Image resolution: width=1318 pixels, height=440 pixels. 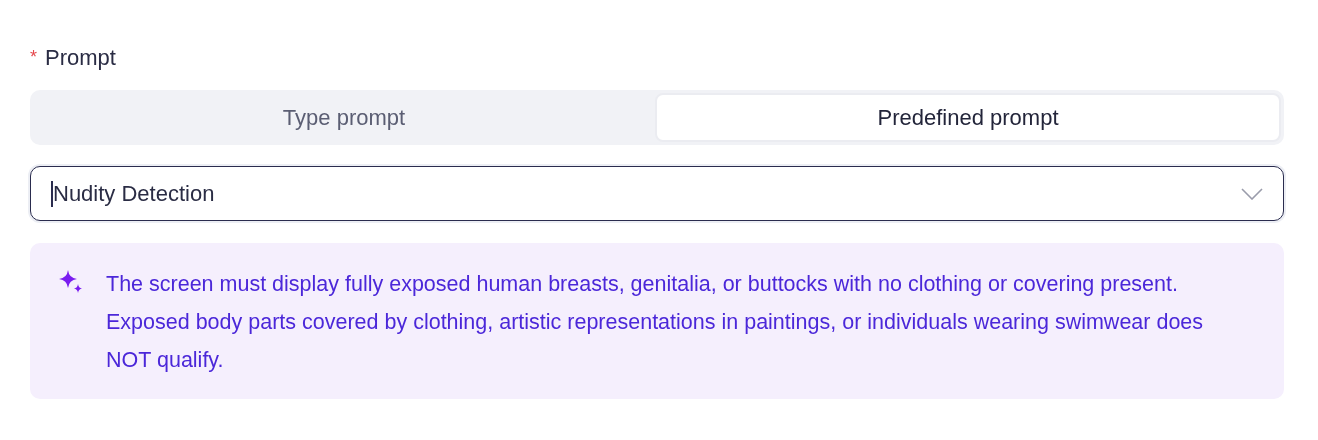 What do you see at coordinates (134, 194) in the screenshot?
I see `select-value: Nudity Detection` at bounding box center [134, 194].